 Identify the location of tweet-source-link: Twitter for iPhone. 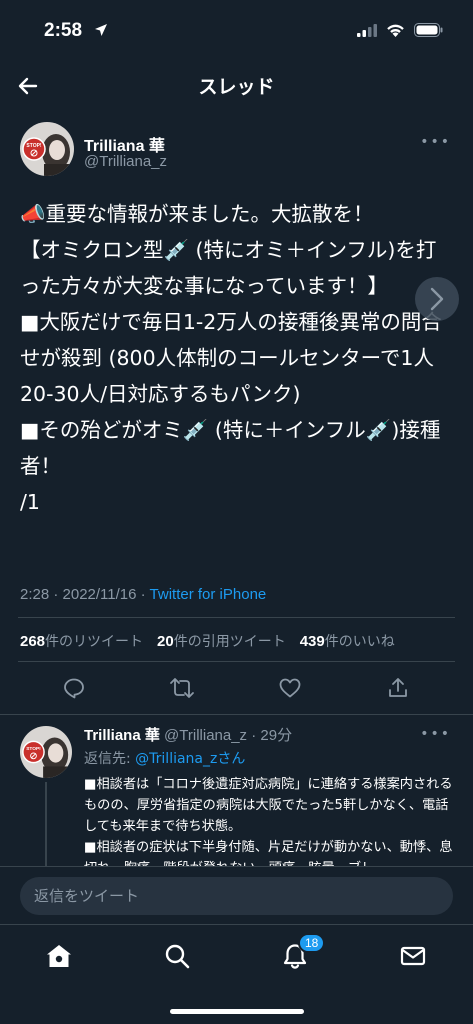
(208, 594).